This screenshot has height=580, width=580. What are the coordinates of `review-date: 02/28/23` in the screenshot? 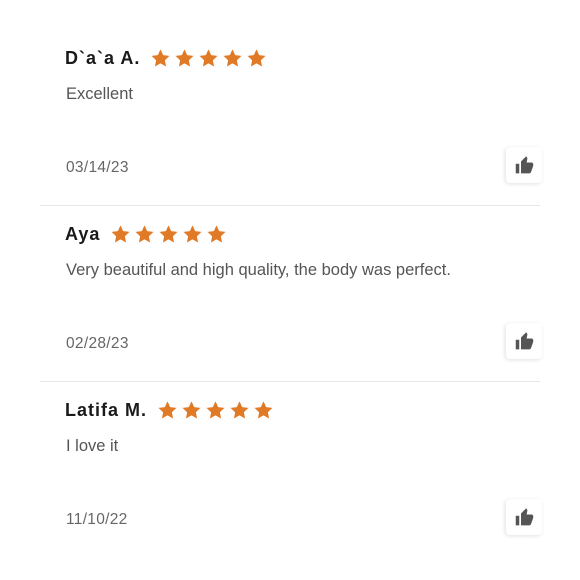 It's located at (97, 343).